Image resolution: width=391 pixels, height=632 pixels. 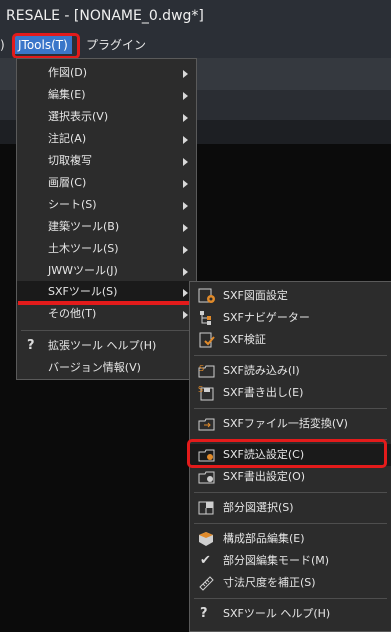 I want to click on submenu-item-drawing-settings: SXF図面設定, so click(x=290, y=296).